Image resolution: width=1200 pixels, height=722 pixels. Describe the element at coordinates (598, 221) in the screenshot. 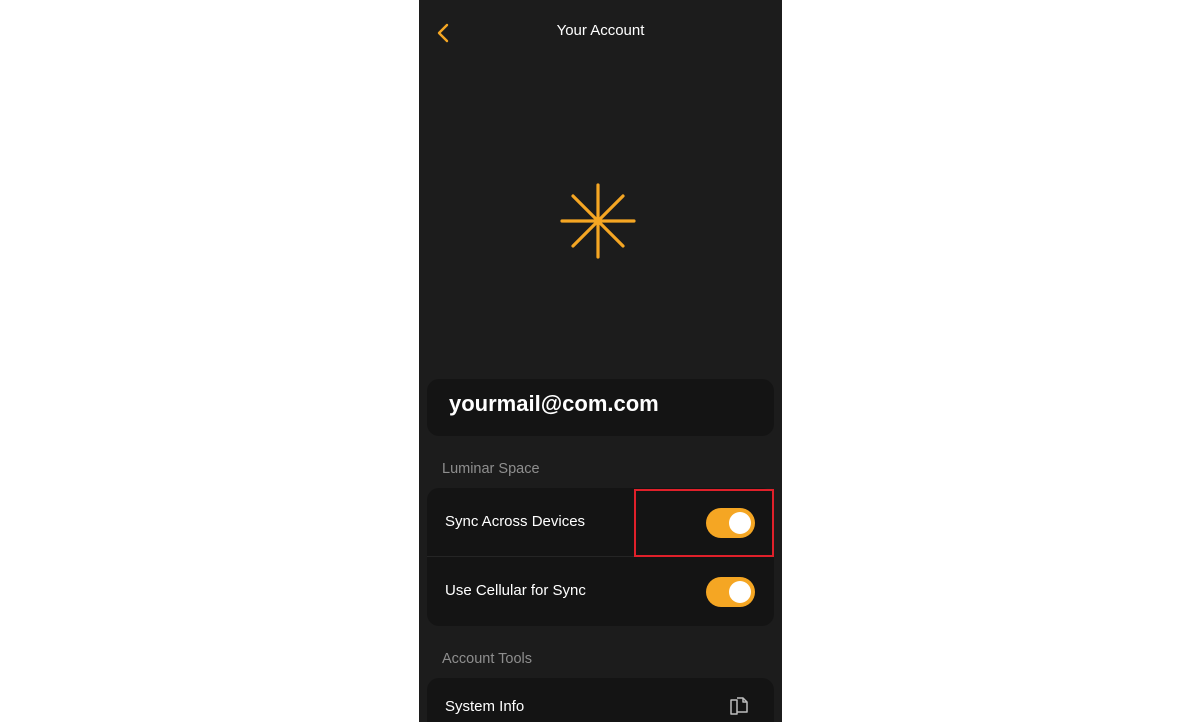

I see `luminar-star-icon` at that location.